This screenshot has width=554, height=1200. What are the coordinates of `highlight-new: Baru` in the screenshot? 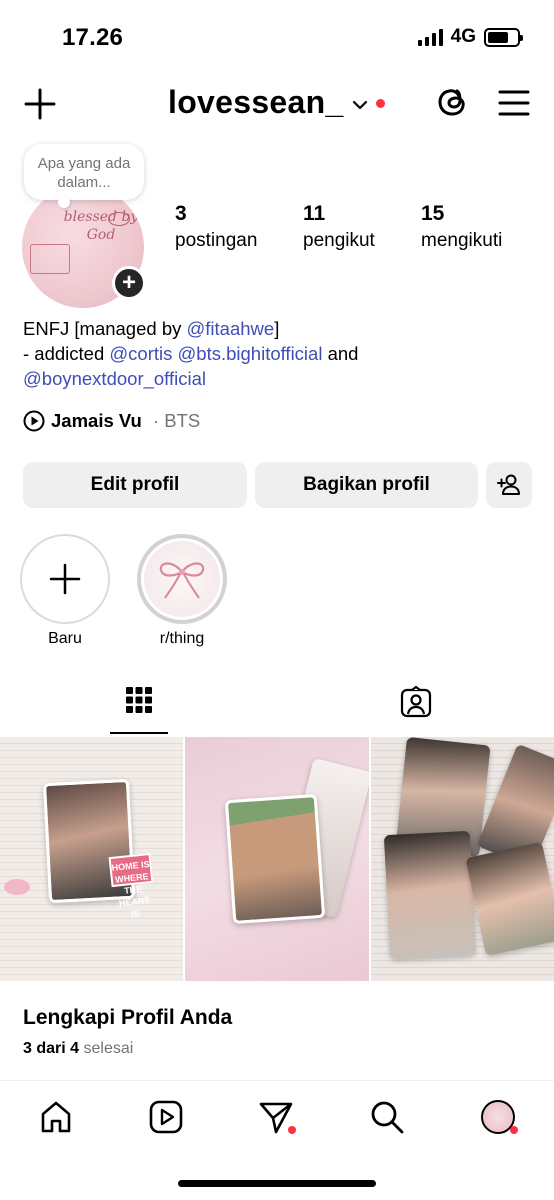 It's located at (65, 591).